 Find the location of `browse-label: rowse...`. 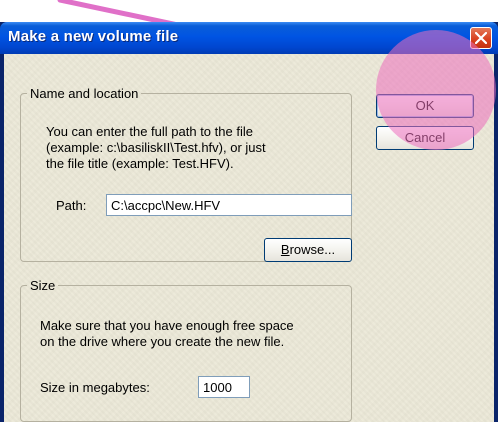

browse-label: rowse... is located at coordinates (312, 249).